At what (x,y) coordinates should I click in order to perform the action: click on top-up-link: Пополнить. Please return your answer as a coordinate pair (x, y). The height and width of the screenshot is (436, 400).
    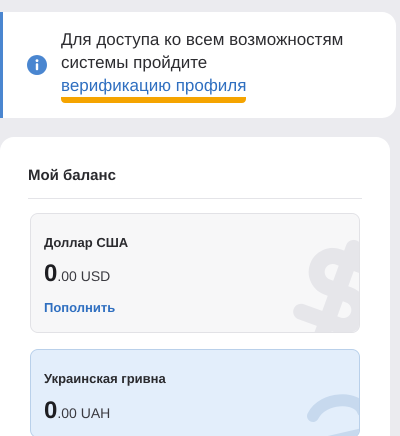
    Looking at the image, I should click on (80, 308).